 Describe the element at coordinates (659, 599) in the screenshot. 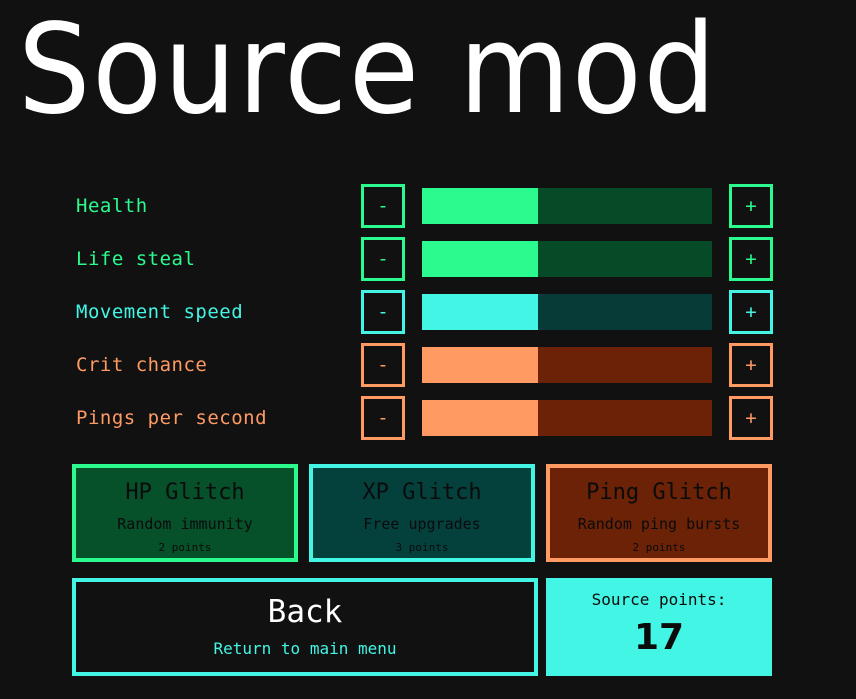

I see `source-points-label: Source points:` at that location.